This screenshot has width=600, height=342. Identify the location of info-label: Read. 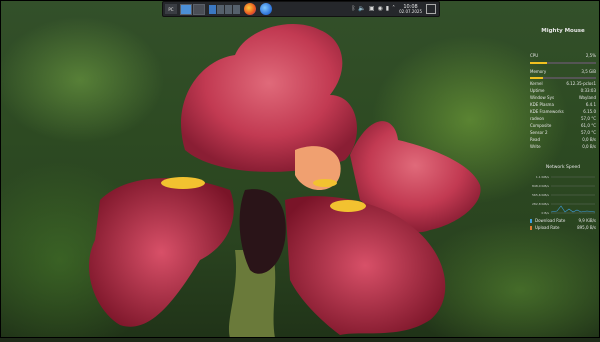
(535, 139).